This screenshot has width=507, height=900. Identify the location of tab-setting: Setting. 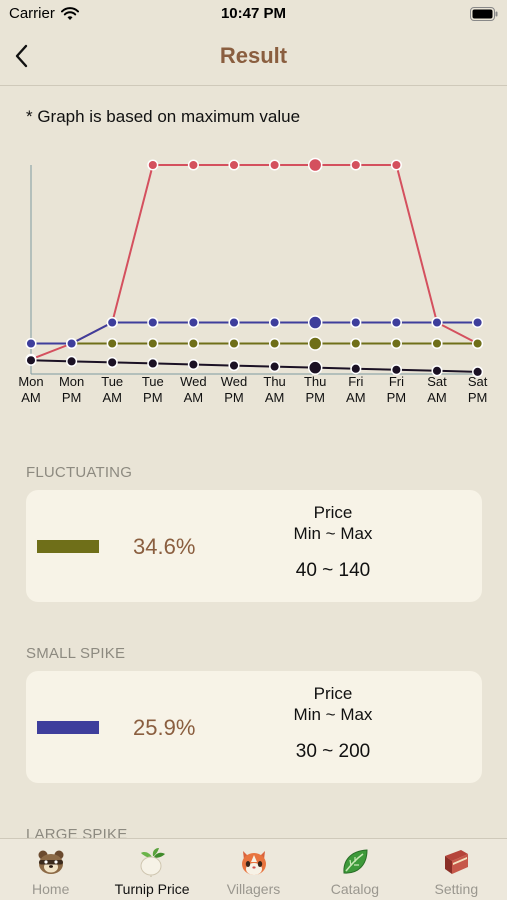
(456, 869).